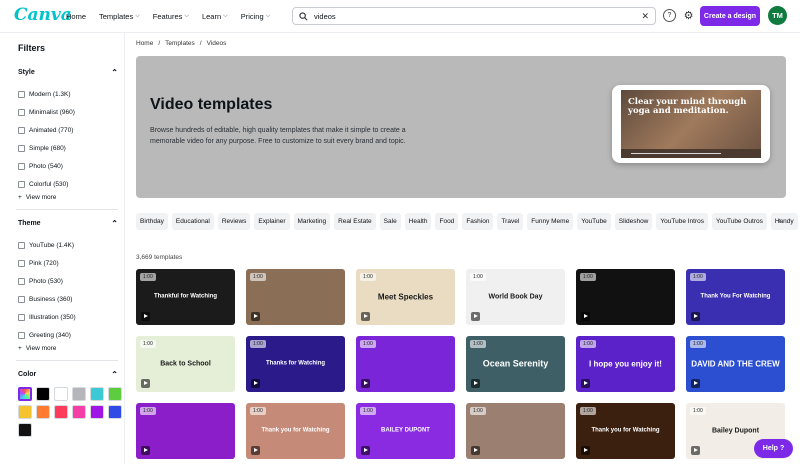 The image size is (800, 464). Describe the element at coordinates (418, 221) in the screenshot. I see `category-chip: Health` at that location.